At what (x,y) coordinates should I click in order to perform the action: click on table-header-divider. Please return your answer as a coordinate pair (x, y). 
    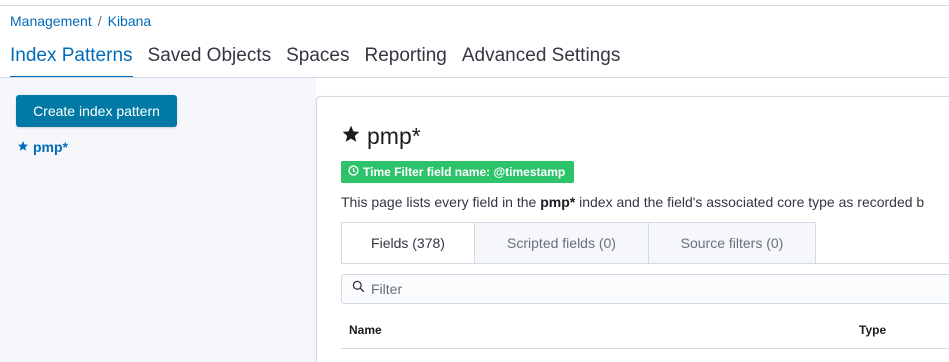
    Looking at the image, I should click on (645, 348).